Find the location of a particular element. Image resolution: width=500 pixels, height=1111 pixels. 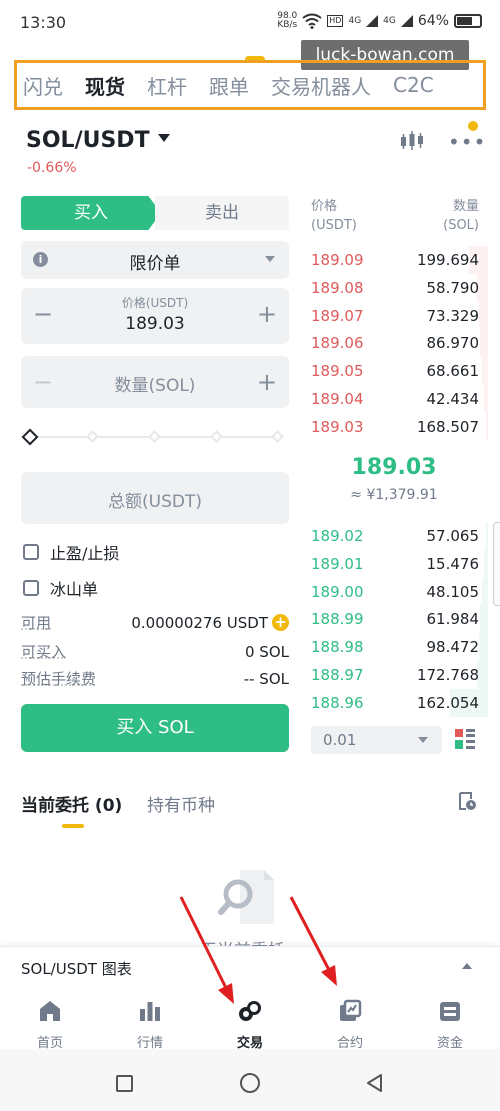

home-button-icon is located at coordinates (250, 1083).